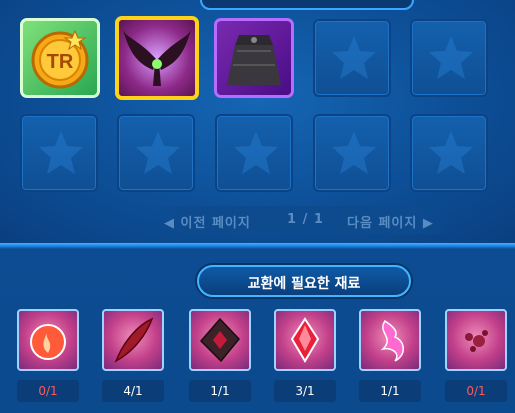 The image size is (515, 413). I want to click on red-crystal-icon, so click(305, 340).